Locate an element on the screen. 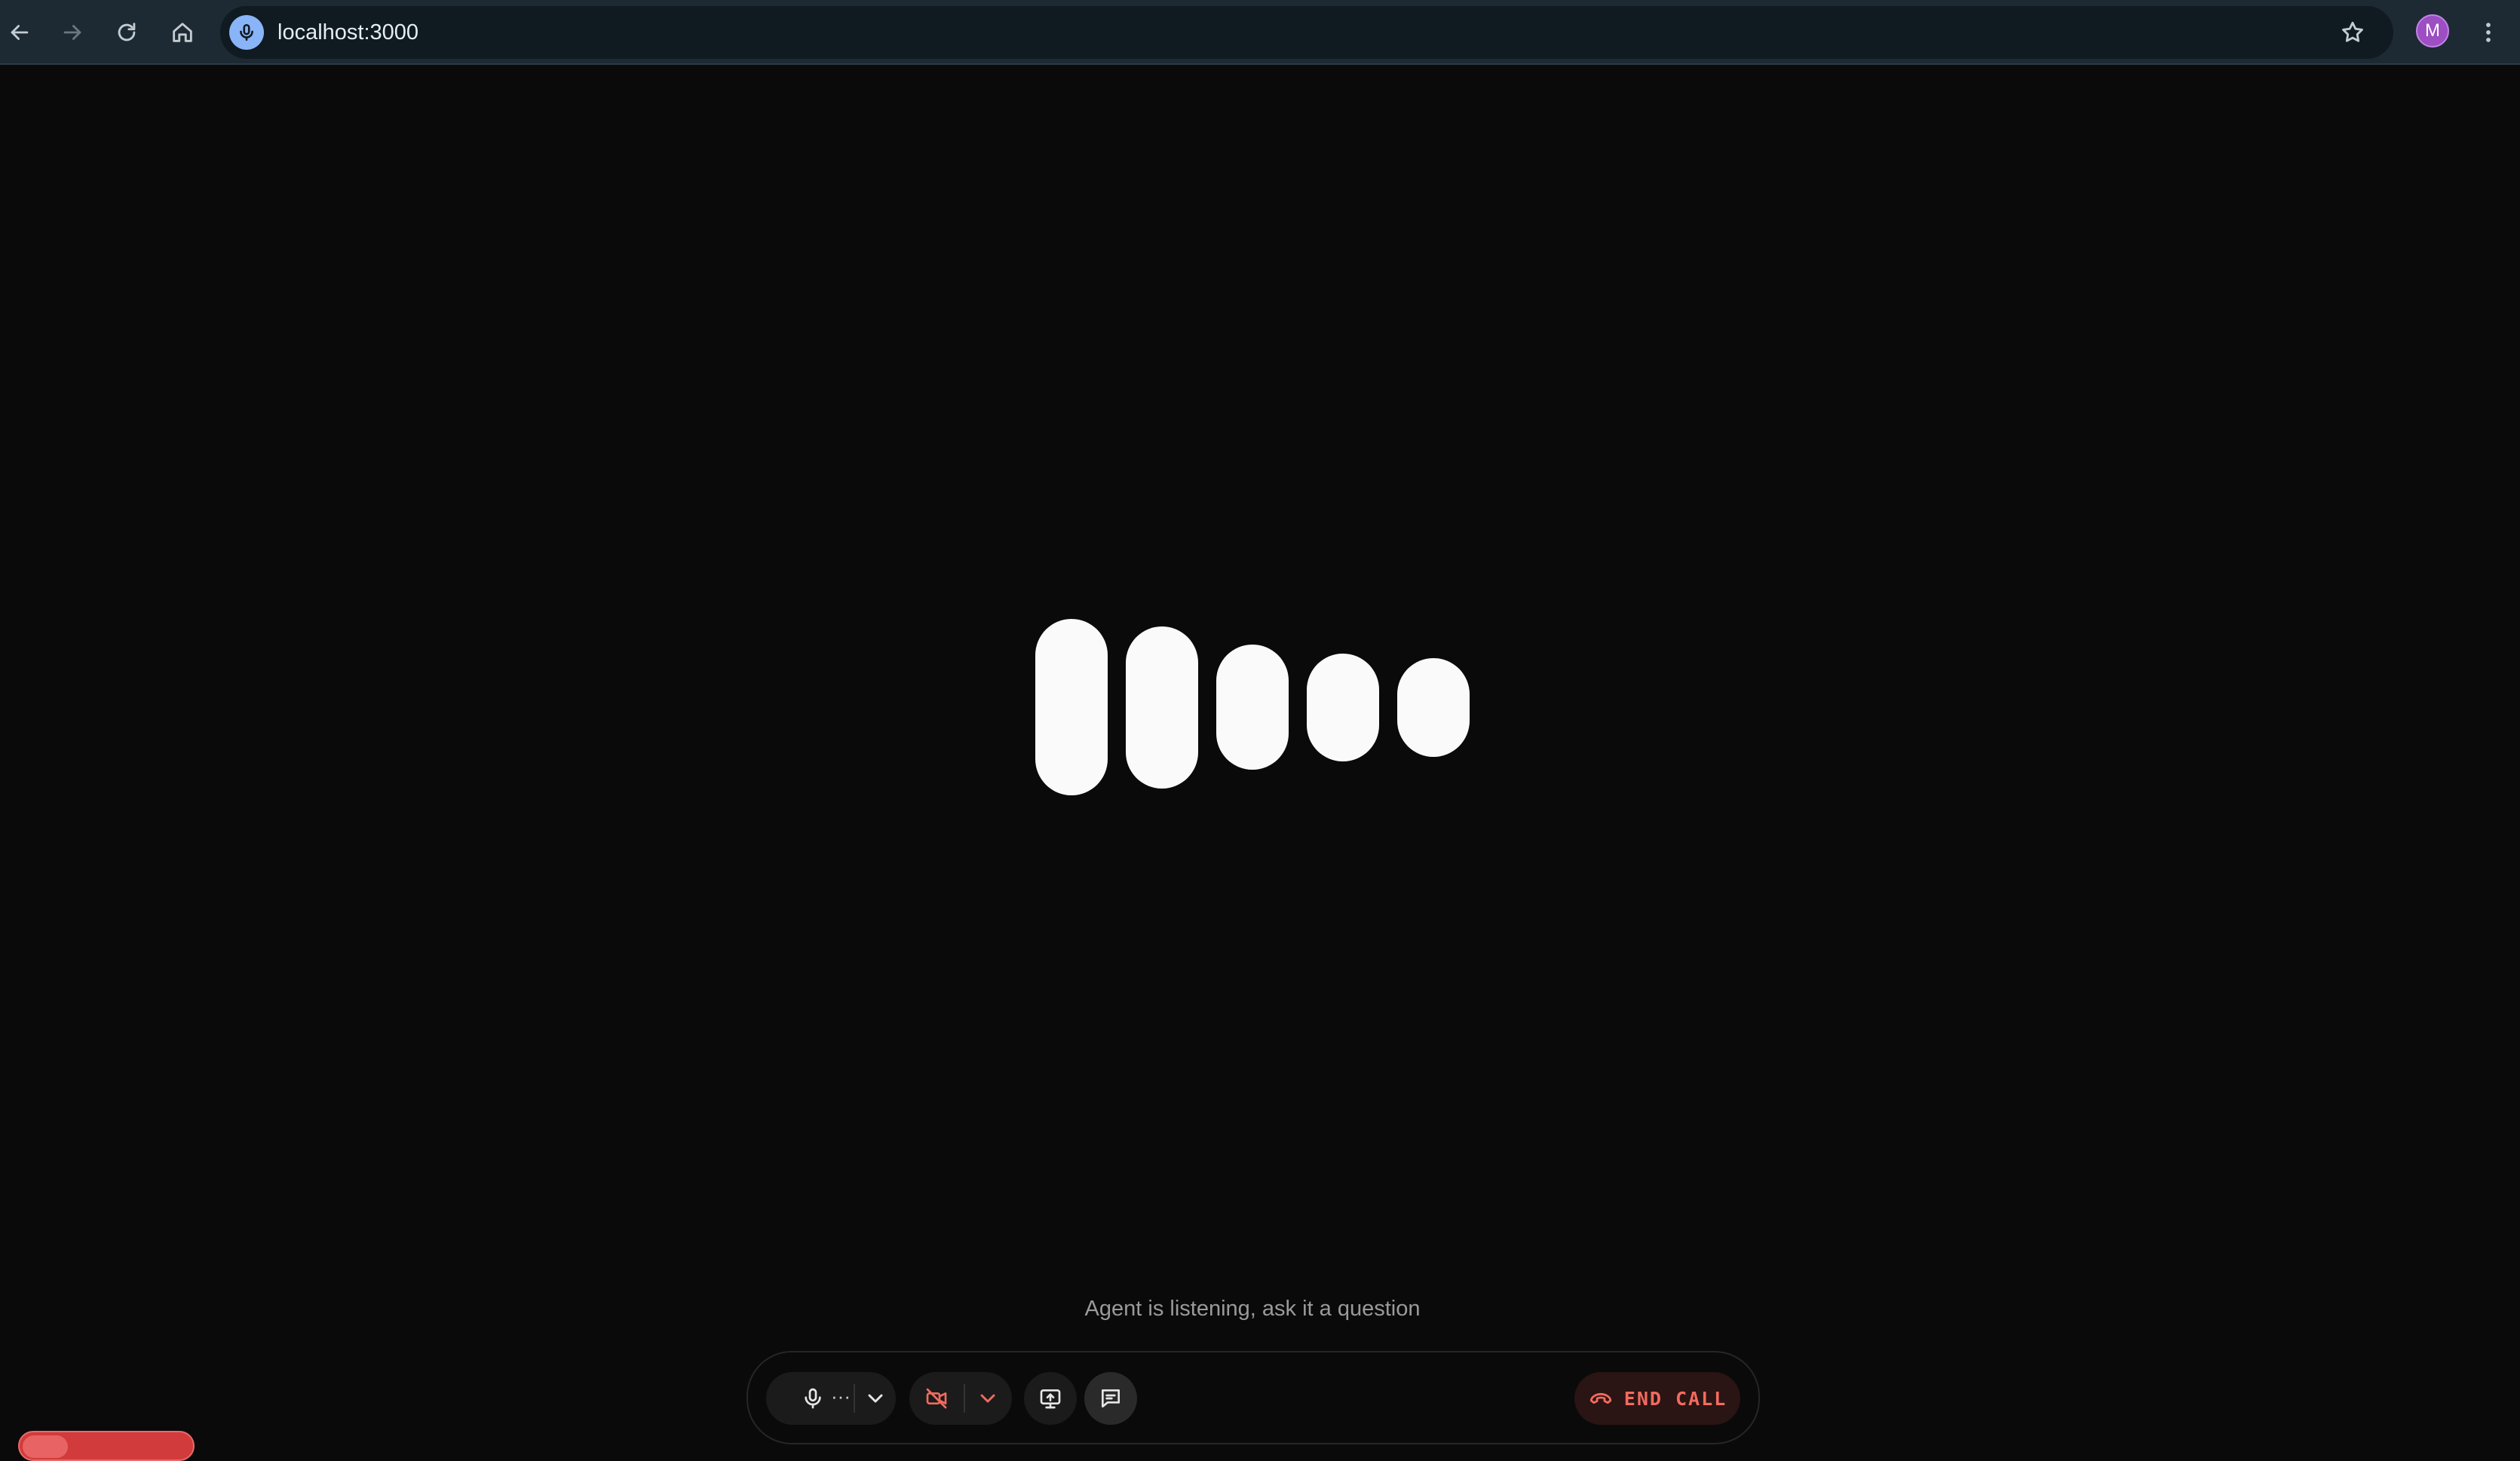  chat-button is located at coordinates (1110, 1398).